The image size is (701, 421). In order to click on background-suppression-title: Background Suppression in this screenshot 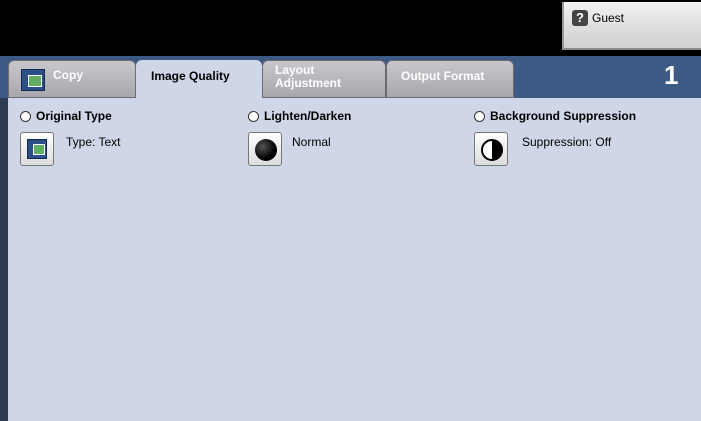, I will do `click(563, 116)`.